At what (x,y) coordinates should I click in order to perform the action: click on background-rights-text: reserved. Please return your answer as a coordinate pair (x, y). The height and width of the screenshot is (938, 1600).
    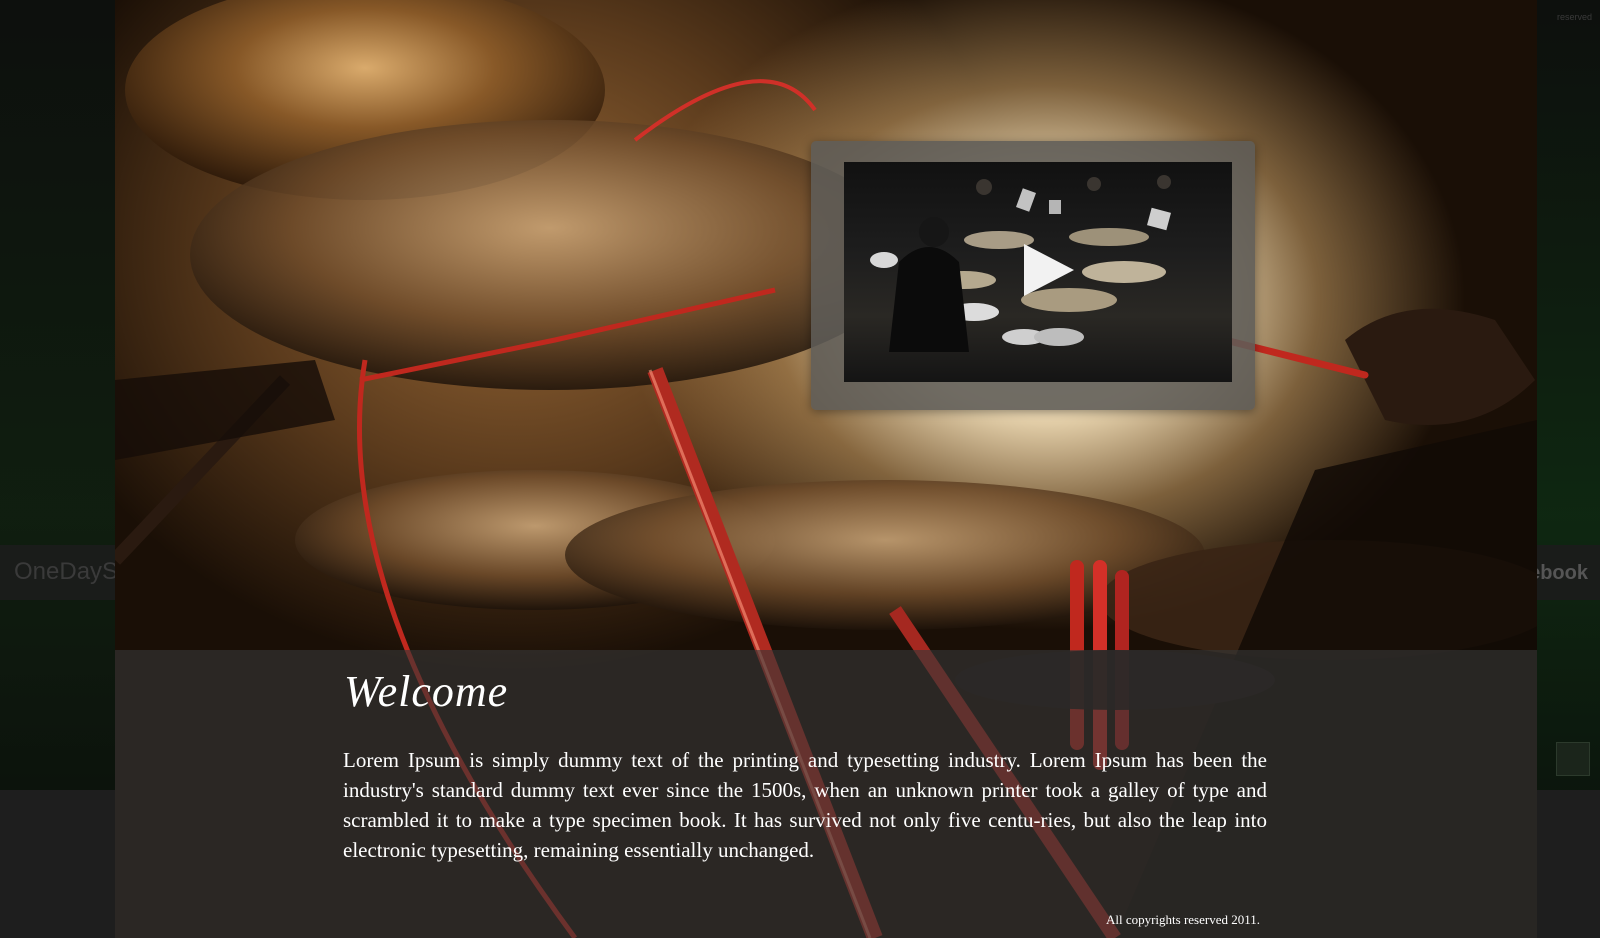
    Looking at the image, I should click on (1574, 17).